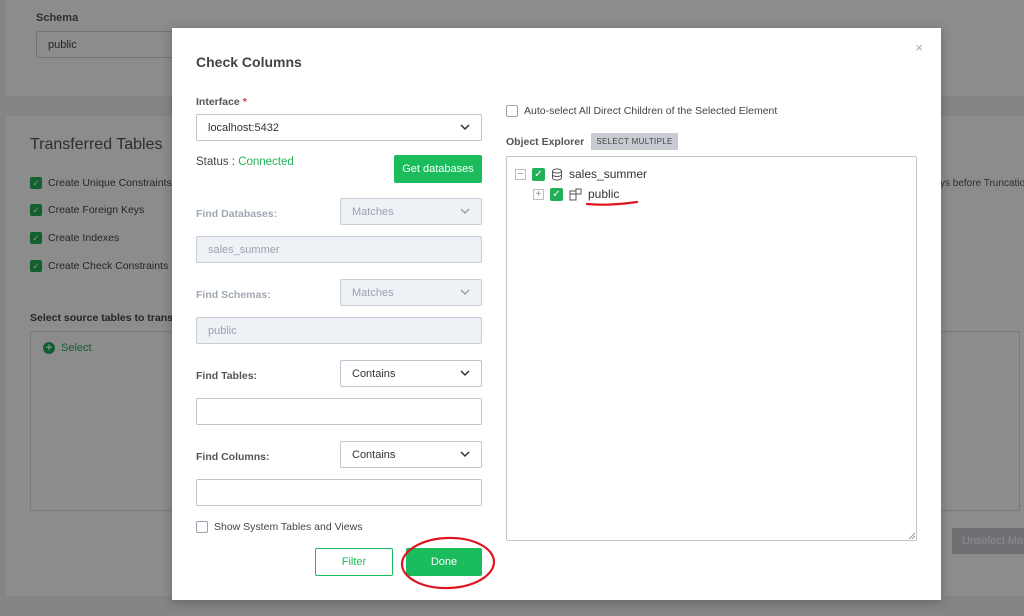 This screenshot has width=1024, height=616. Describe the element at coordinates (612, 203) in the screenshot. I see `annotation-underline` at that location.